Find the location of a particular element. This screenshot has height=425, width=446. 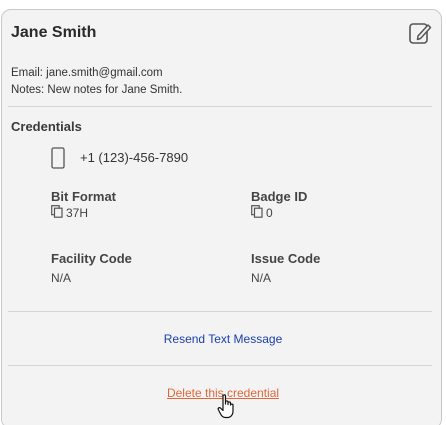

credentials-heading: Credentials is located at coordinates (46, 126).